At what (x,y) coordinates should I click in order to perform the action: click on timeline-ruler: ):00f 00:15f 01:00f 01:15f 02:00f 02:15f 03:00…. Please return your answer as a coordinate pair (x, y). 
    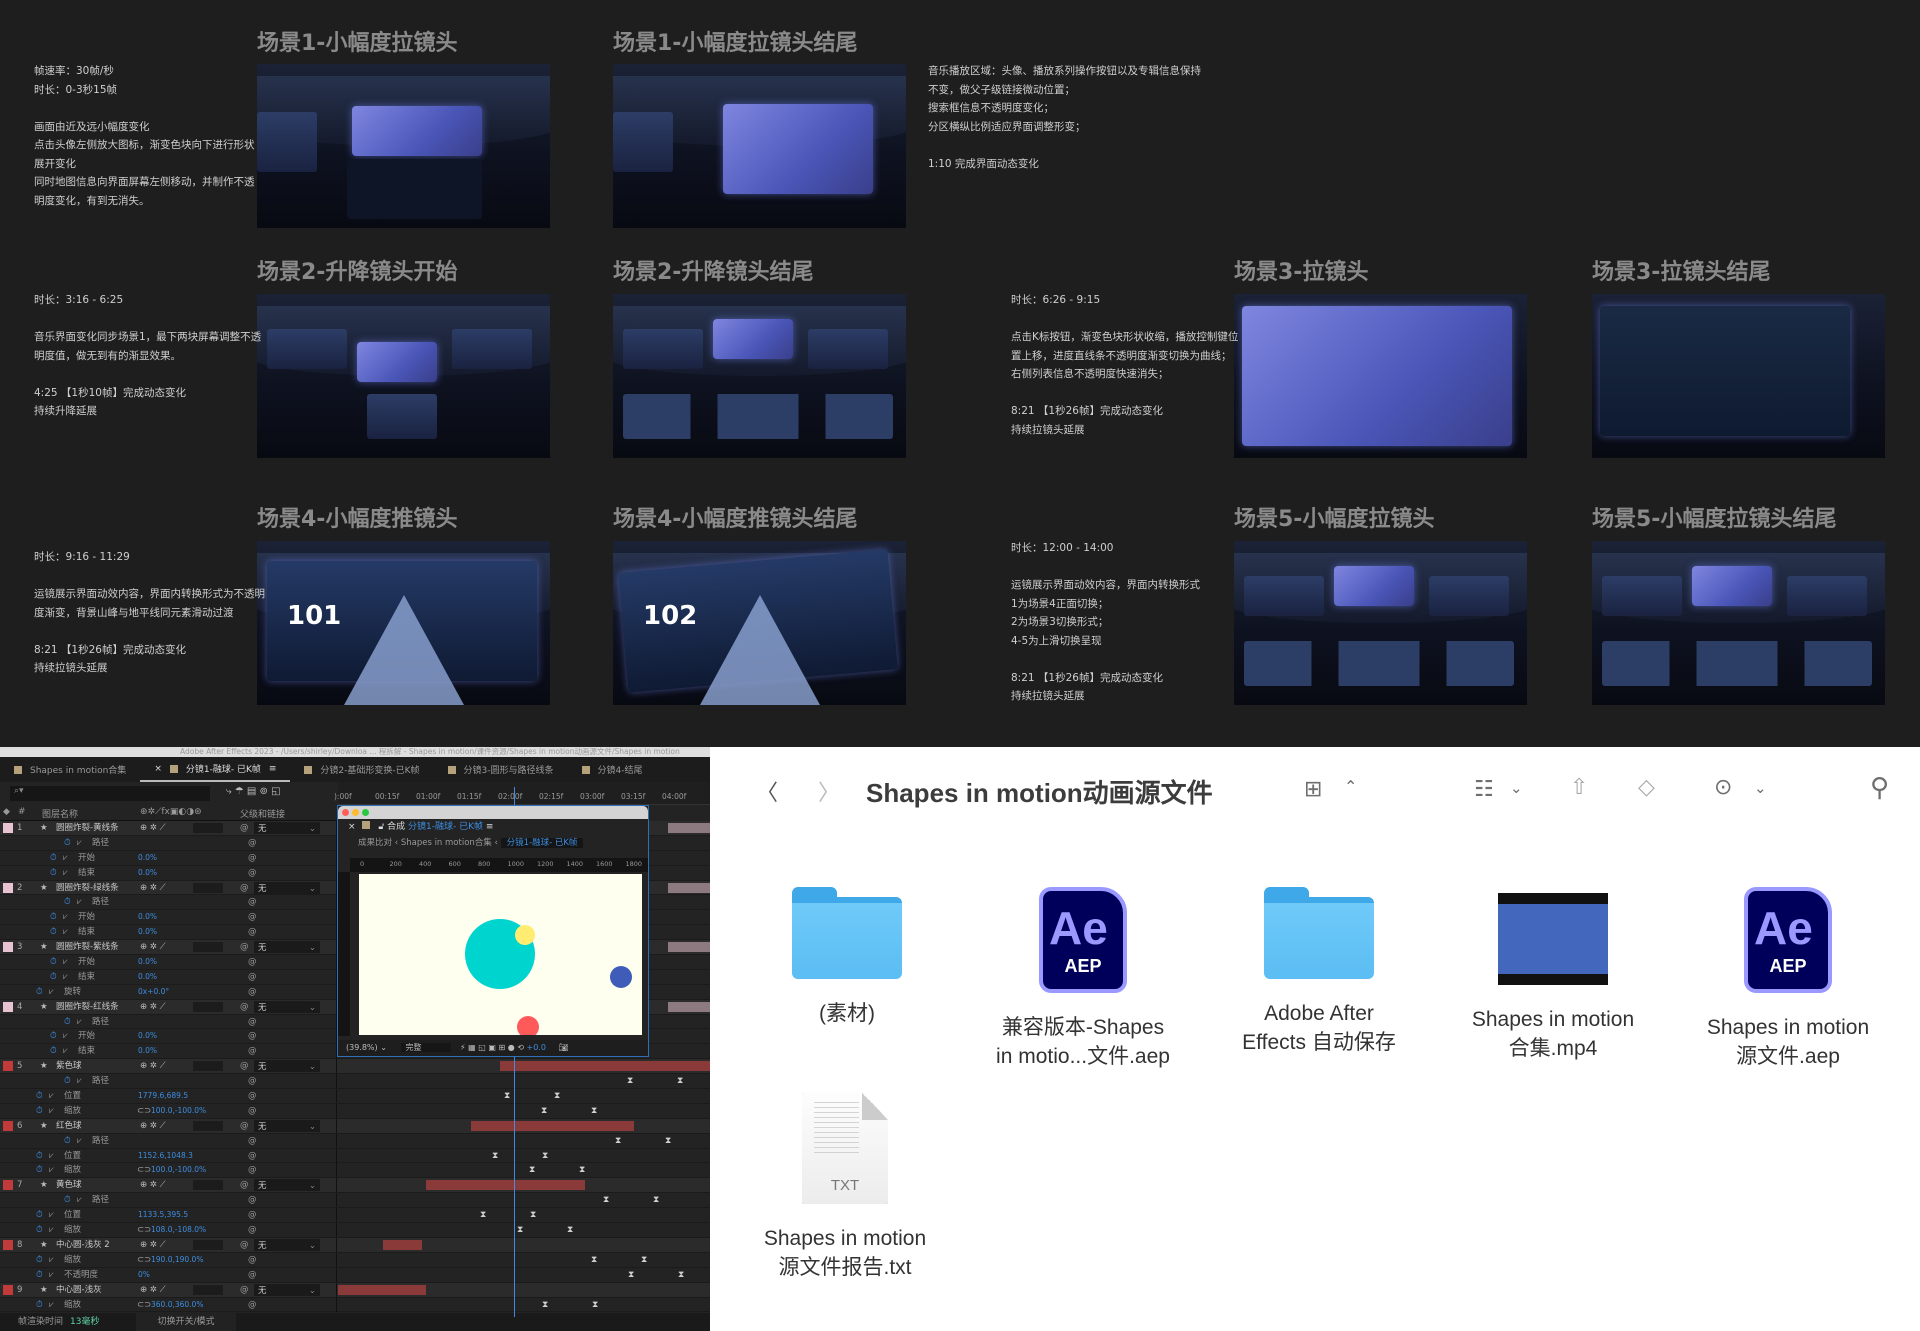
    Looking at the image, I should click on (522, 793).